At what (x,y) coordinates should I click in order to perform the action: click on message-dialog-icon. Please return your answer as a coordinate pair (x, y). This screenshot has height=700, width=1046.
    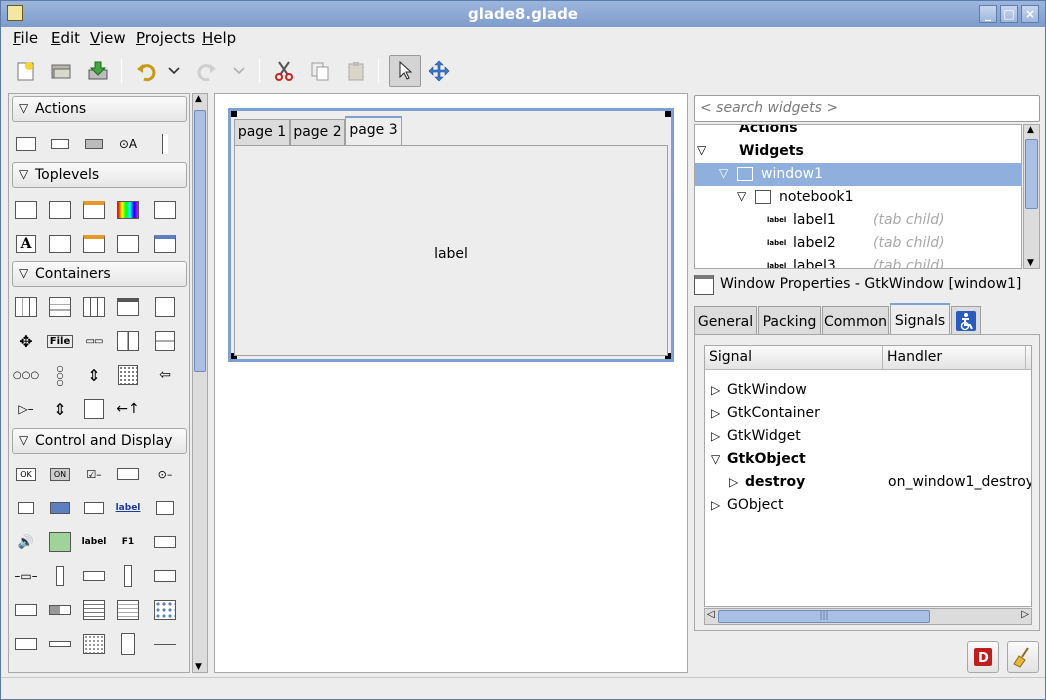
    Looking at the image, I should click on (94, 210).